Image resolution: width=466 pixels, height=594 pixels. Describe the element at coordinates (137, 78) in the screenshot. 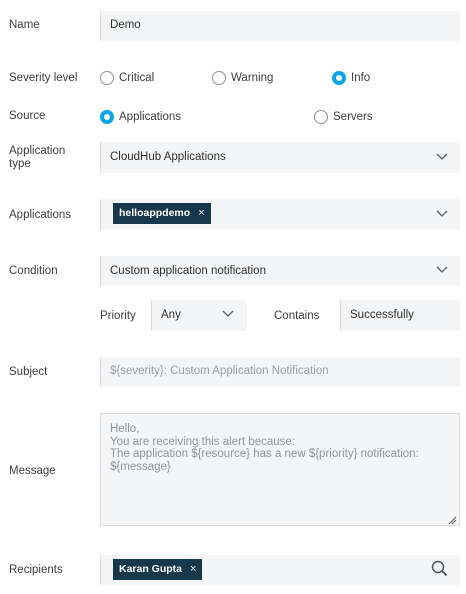

I see `radio-label: Critical` at that location.